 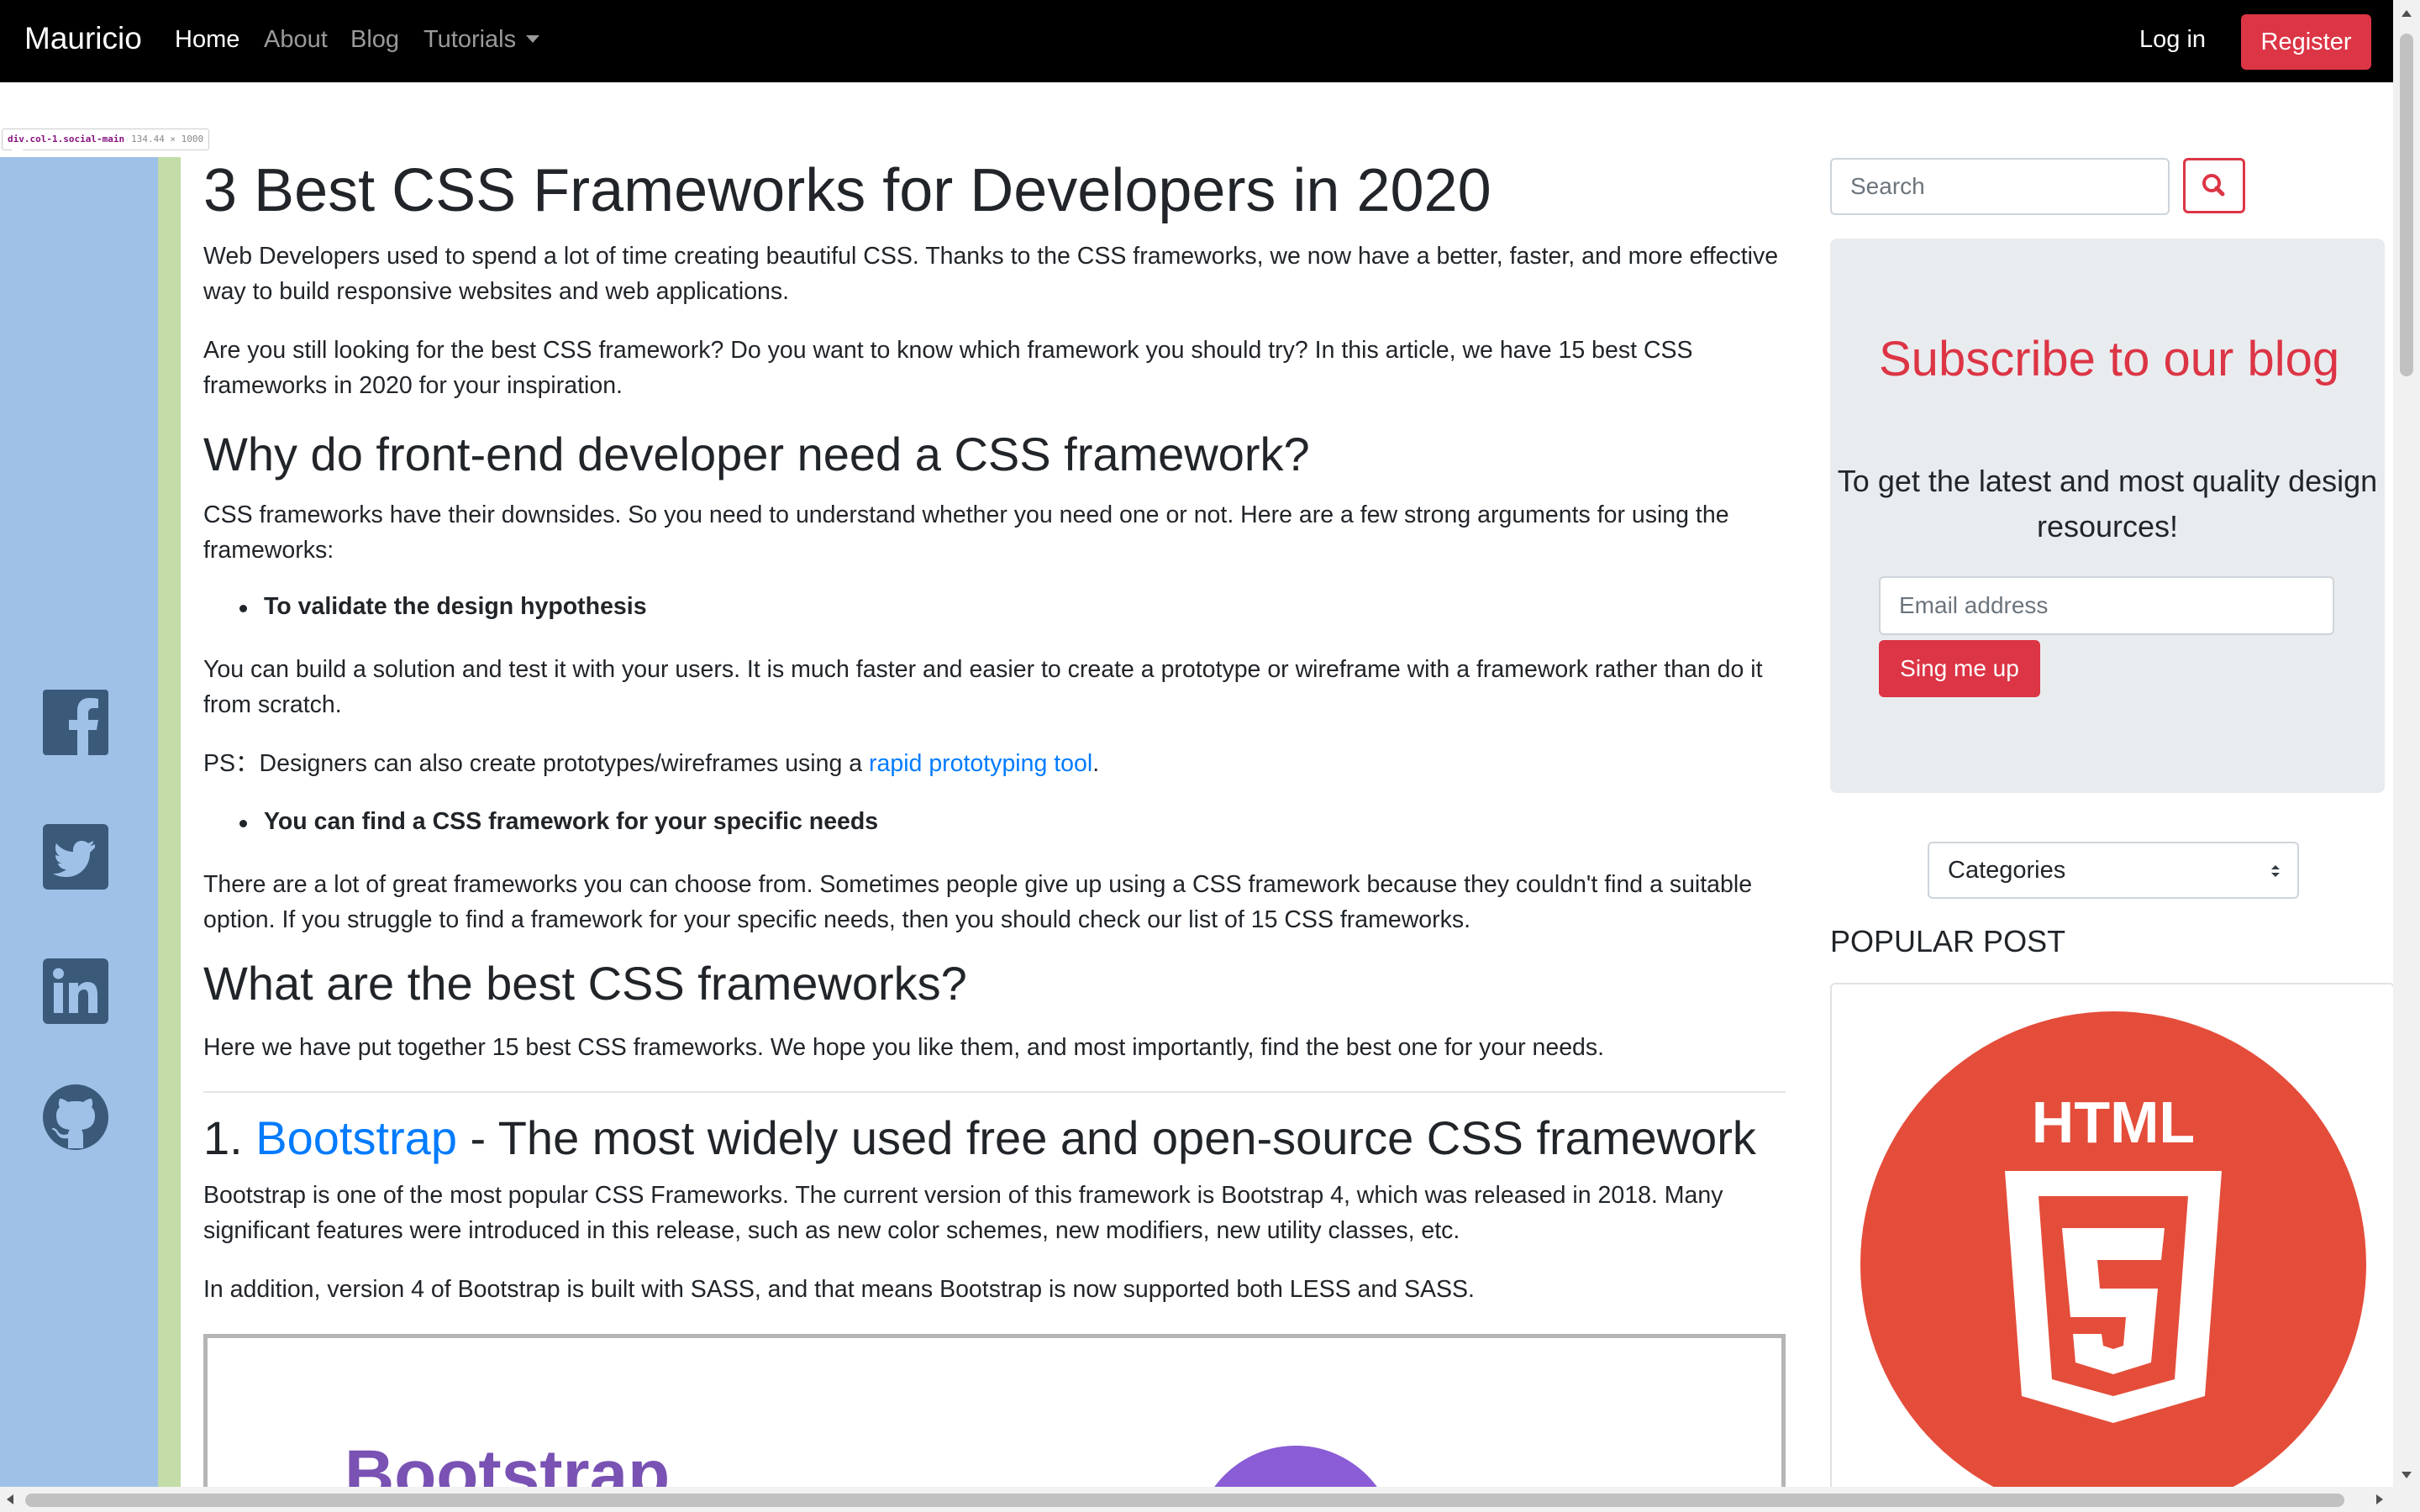 I want to click on rapid-prototyping-link: rapid prototyping tool, so click(x=981, y=763).